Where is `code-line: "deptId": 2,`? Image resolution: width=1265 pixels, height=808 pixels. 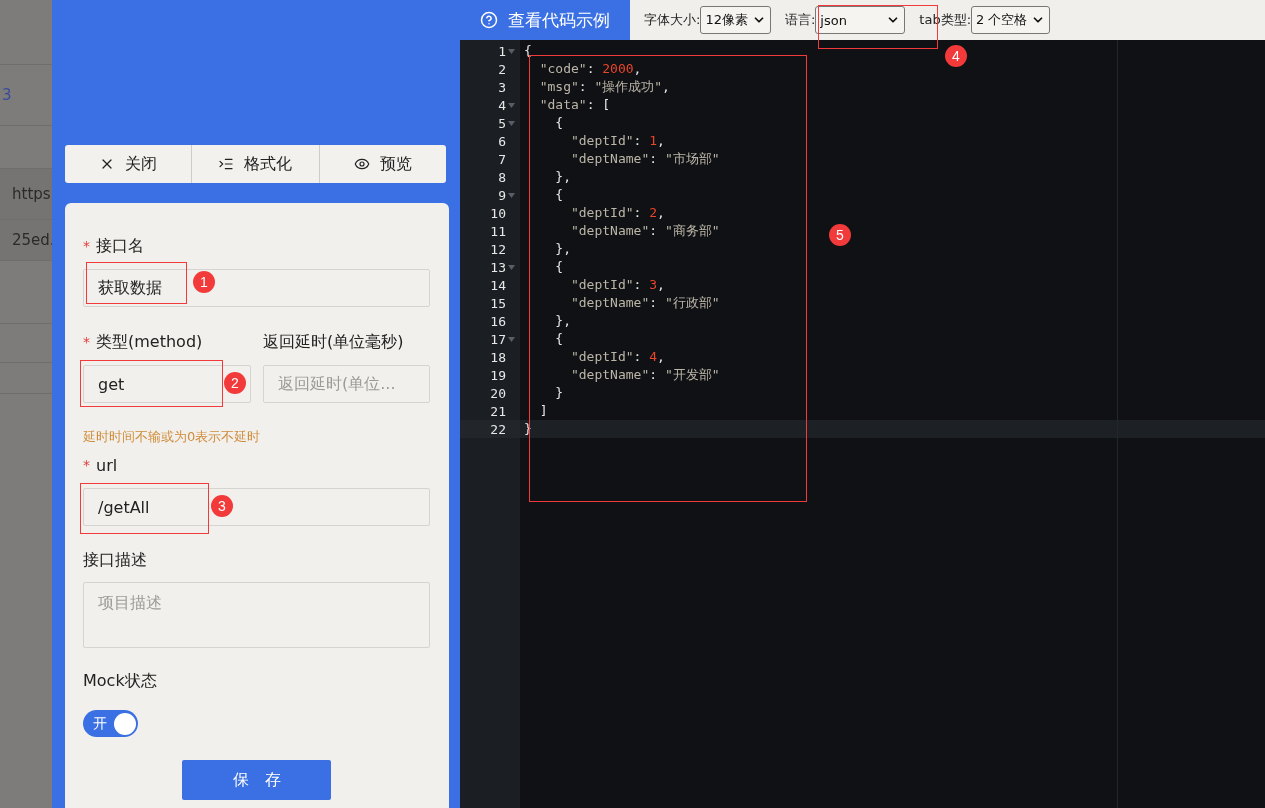 code-line: "deptId": 2, is located at coordinates (617, 212).